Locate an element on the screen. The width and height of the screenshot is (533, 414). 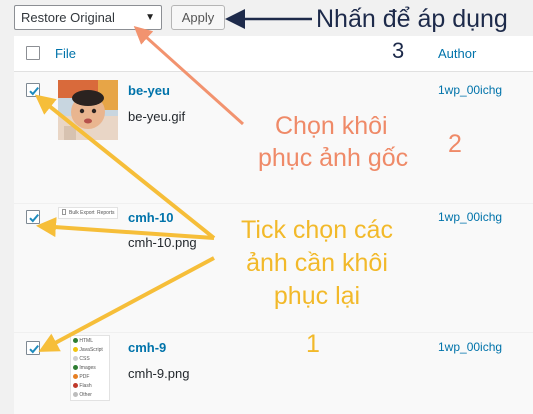
arrow-to-row3-checkbox is located at coordinates (126, 304).